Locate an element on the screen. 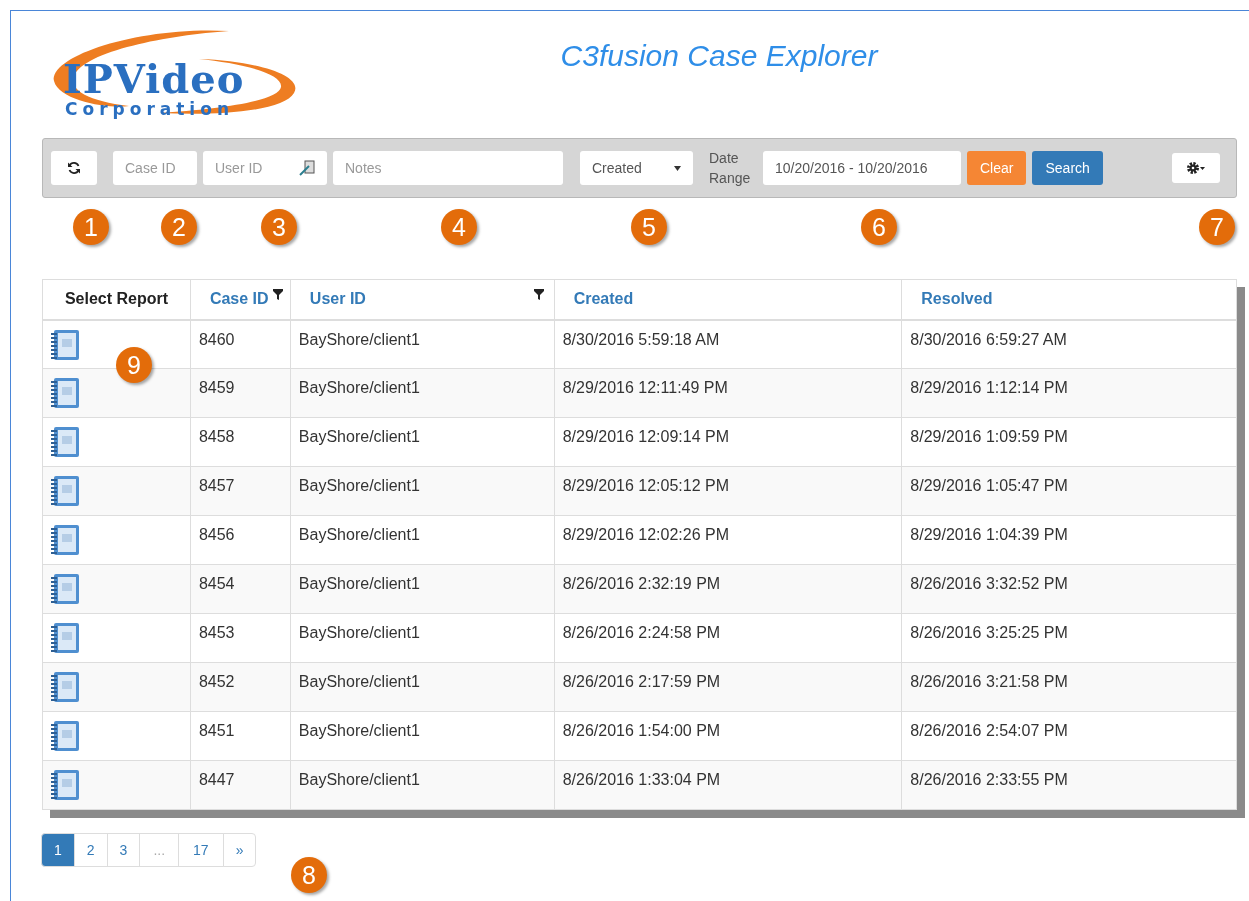 Image resolution: width=1249 pixels, height=901 pixels. table-cell: 8453 is located at coordinates (240, 638).